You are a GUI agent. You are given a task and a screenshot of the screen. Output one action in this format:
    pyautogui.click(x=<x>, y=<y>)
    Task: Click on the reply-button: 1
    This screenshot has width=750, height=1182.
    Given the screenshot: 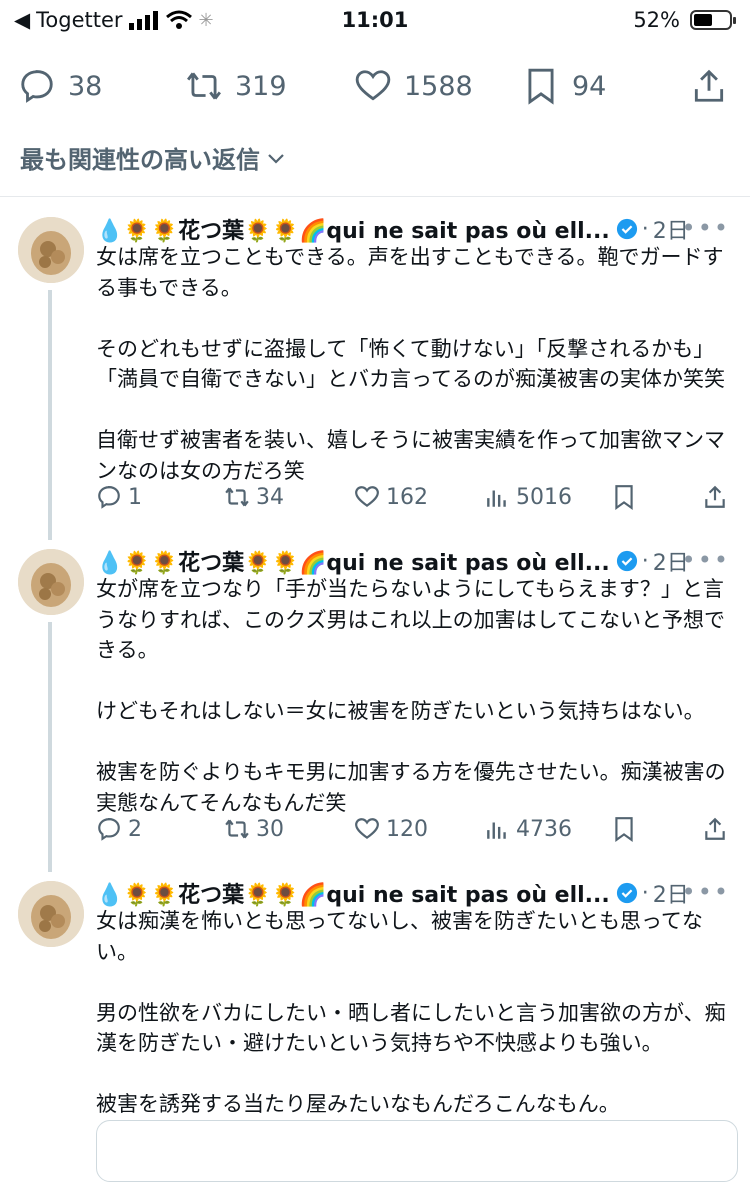 What is the action you would take?
    pyautogui.click(x=119, y=497)
    